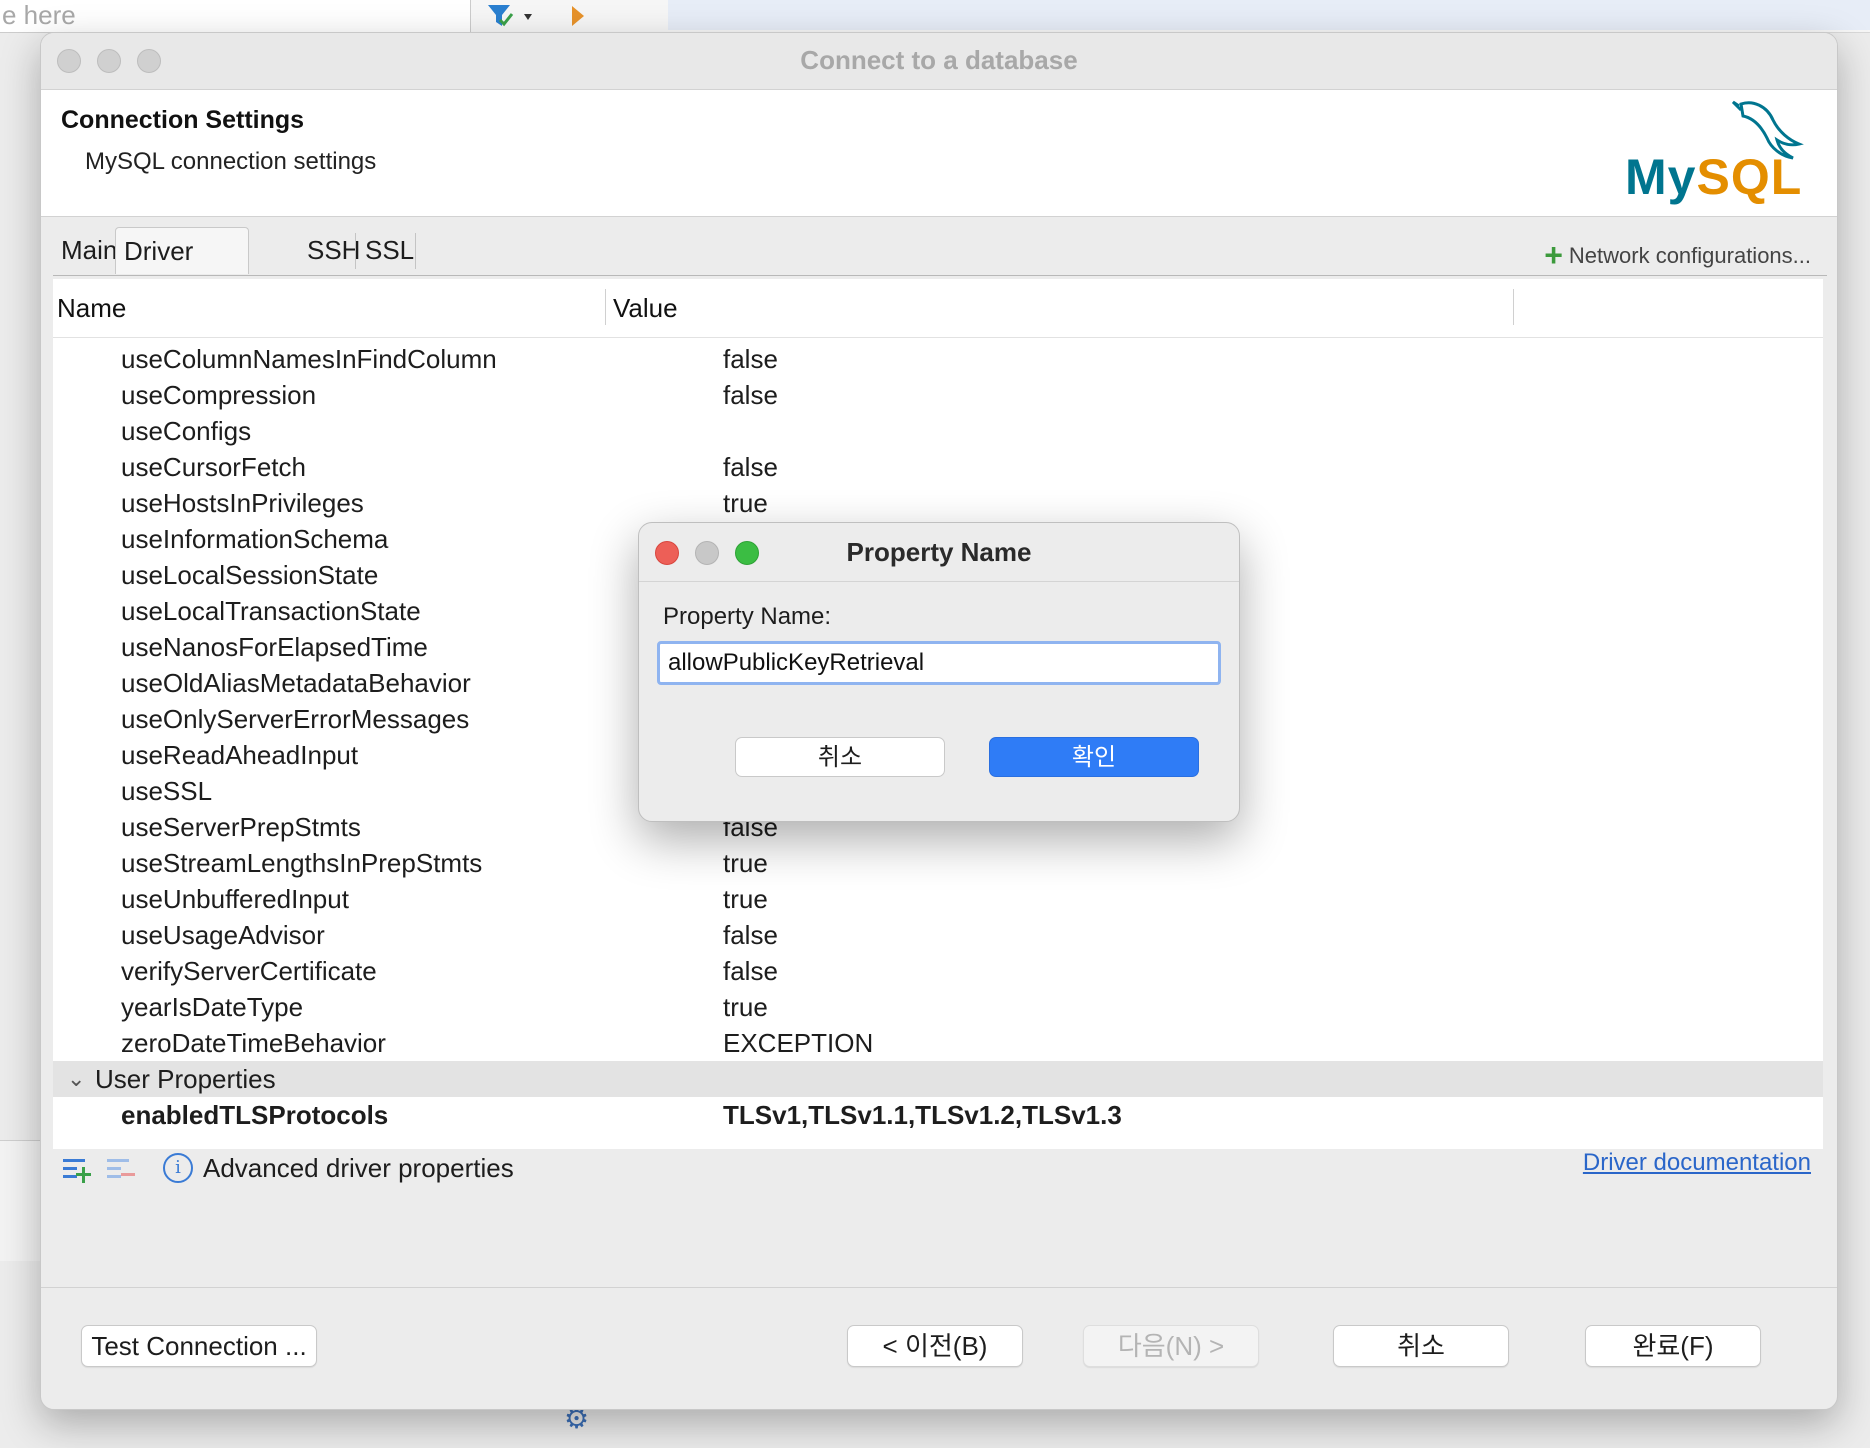 This screenshot has height=1448, width=1870. Describe the element at coordinates (938, 395) in the screenshot. I see `table-row: useCompression false` at that location.